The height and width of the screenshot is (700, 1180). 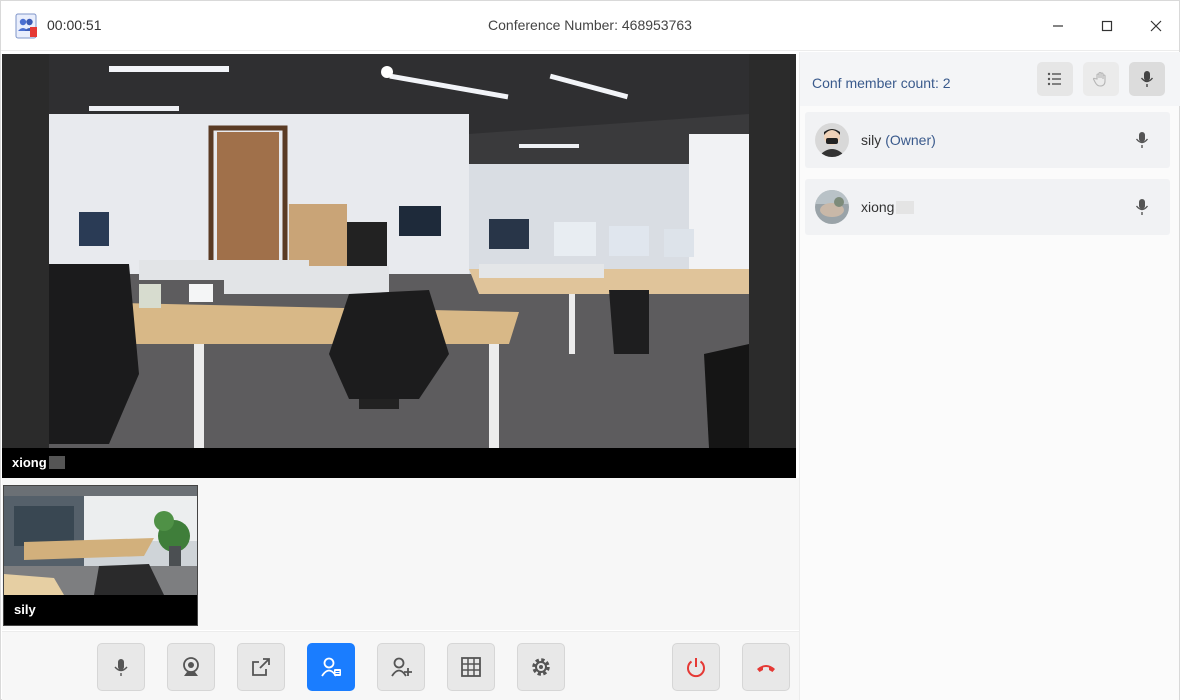 I want to click on participant-thumbnail: sily, so click(x=100, y=555).